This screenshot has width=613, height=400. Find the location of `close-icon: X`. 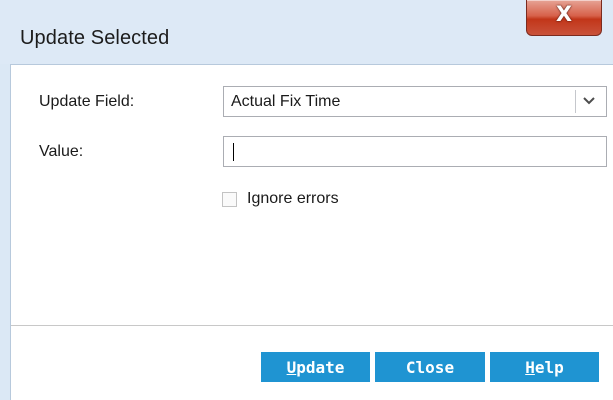

close-icon: X is located at coordinates (564, 14).